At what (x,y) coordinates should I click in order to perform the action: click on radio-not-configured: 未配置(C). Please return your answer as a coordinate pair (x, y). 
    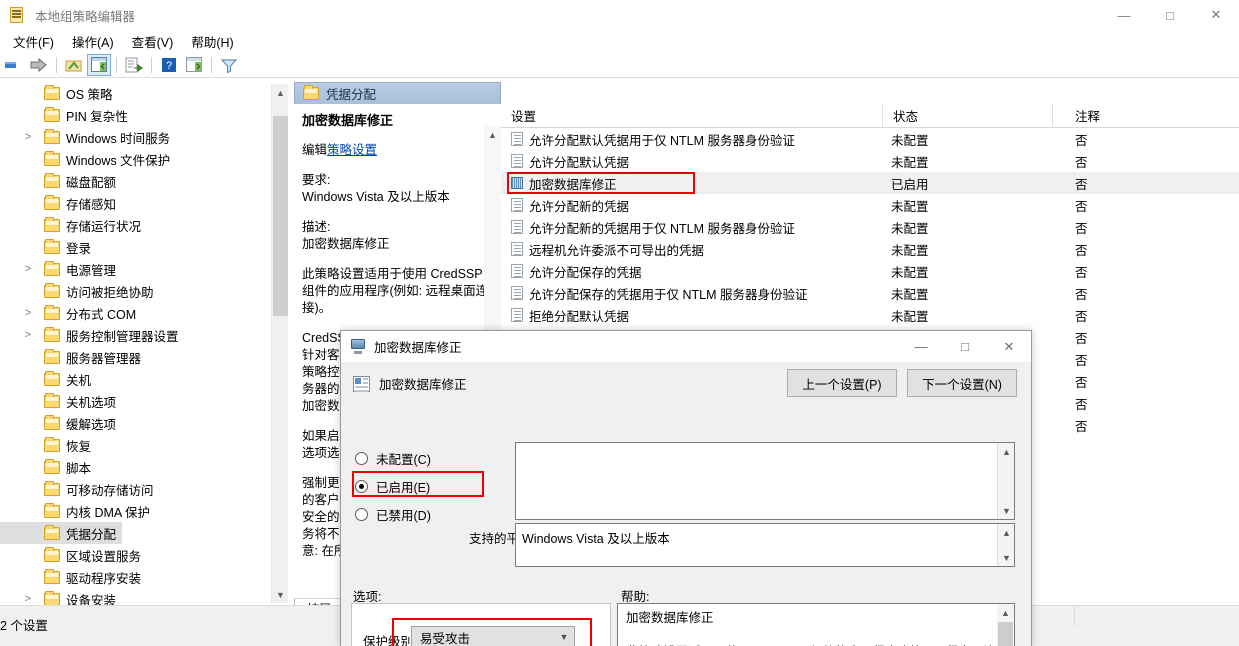
    Looking at the image, I should click on (433, 458).